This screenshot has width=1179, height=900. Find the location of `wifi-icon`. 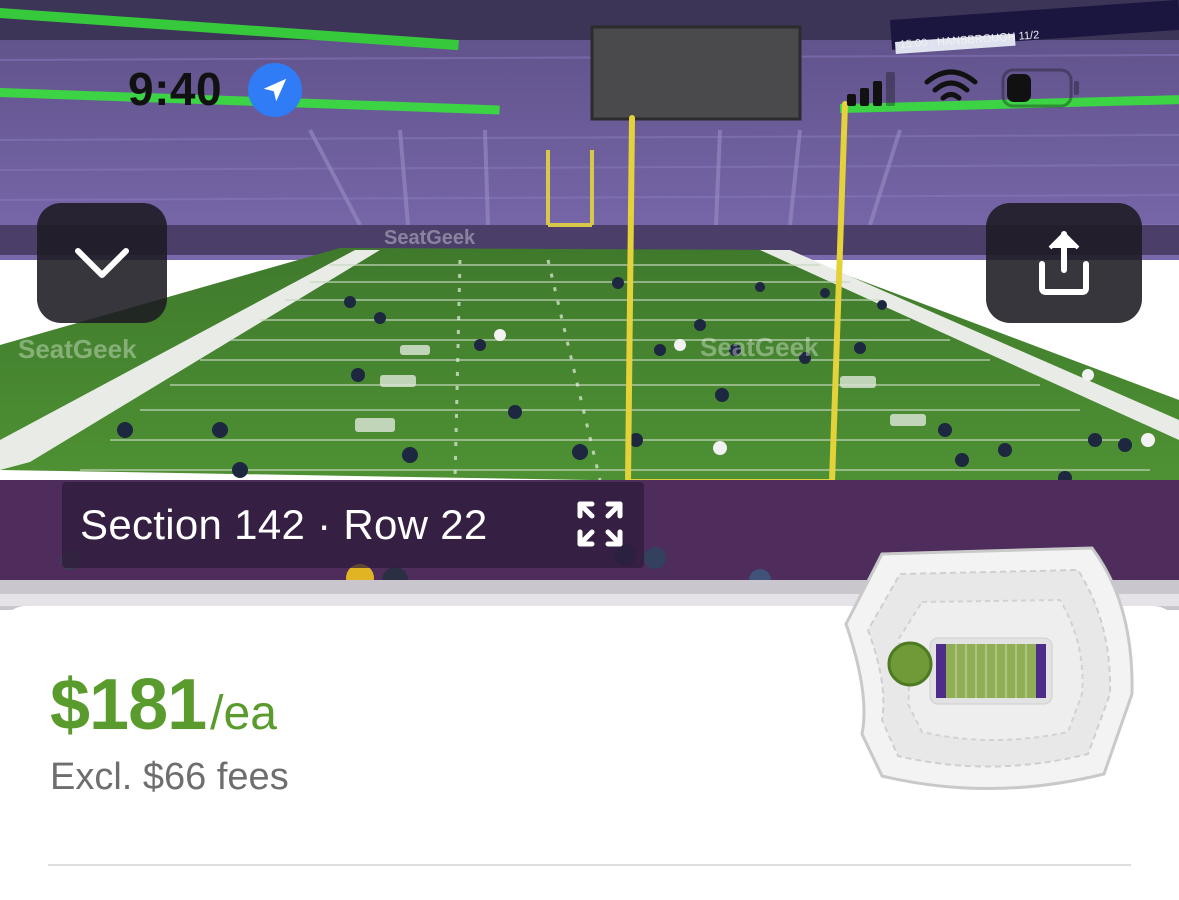

wifi-icon is located at coordinates (951, 85).